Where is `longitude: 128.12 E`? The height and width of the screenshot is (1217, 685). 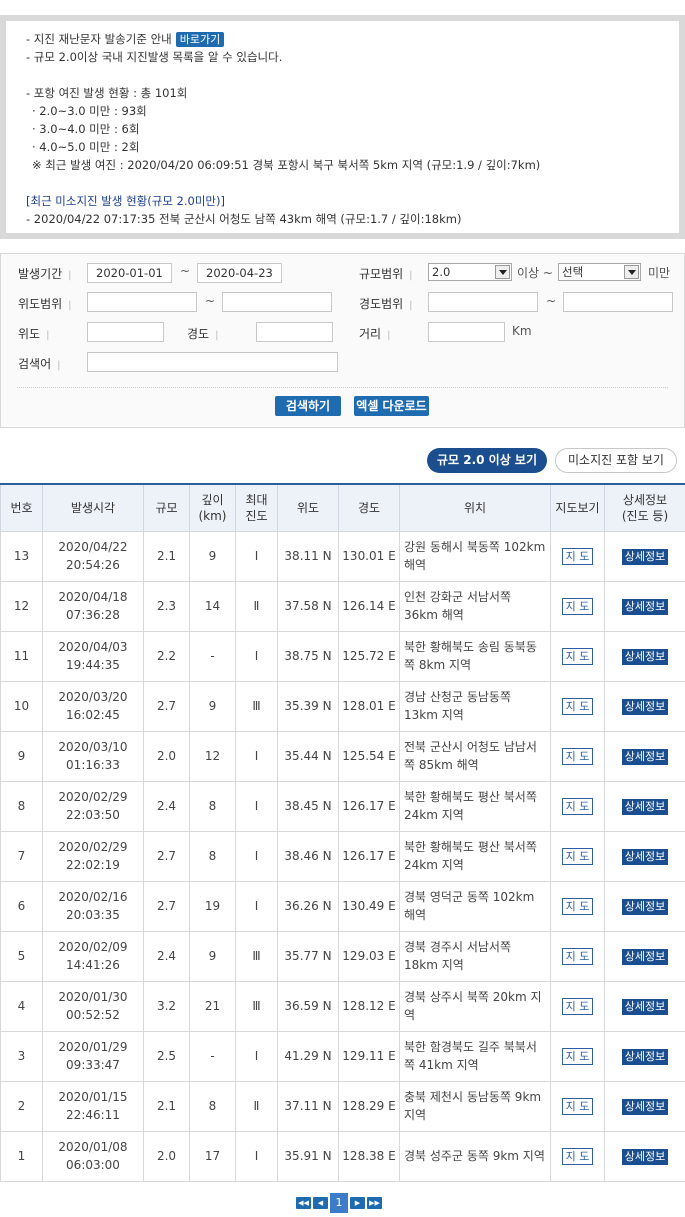 longitude: 128.12 E is located at coordinates (369, 1006).